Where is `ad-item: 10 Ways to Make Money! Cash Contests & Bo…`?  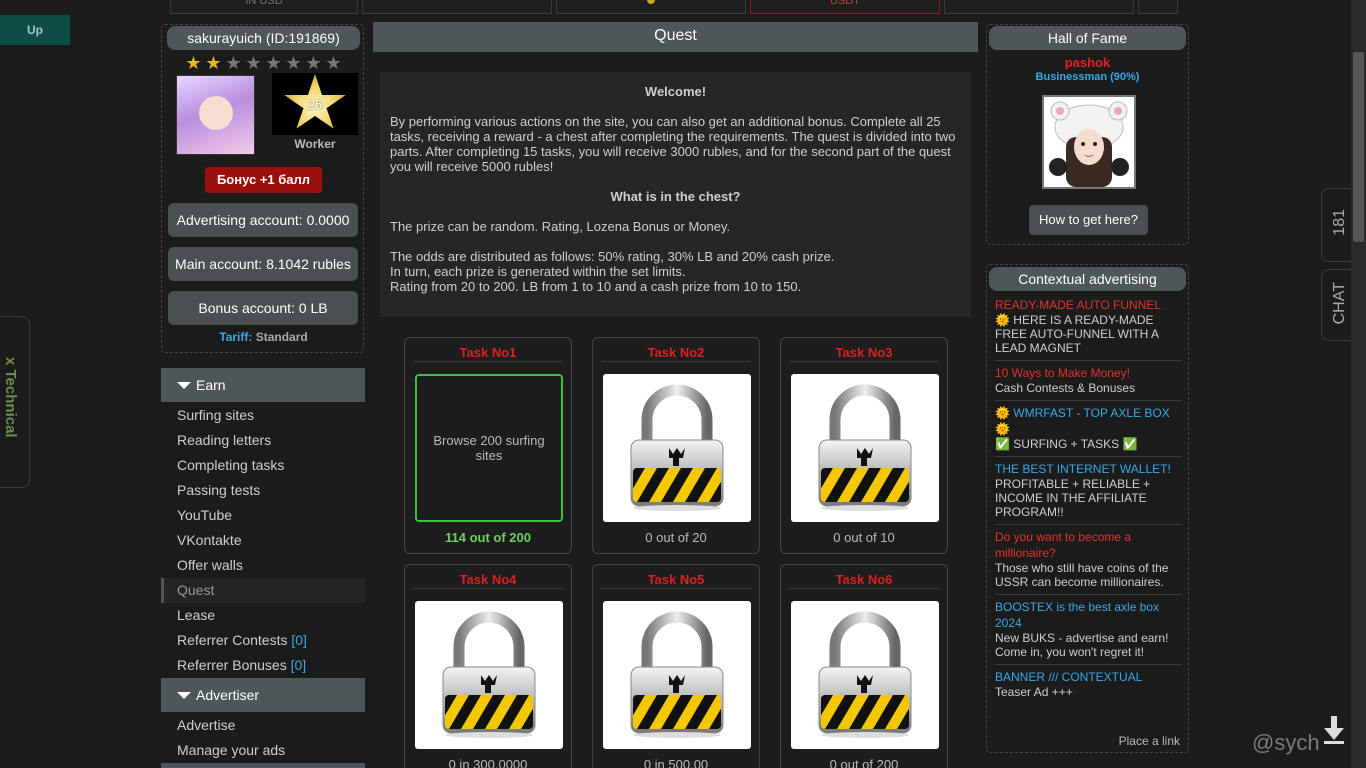
ad-item: 10 Ways to Make Money! Cash Contests & Bo… is located at coordinates (1088, 383).